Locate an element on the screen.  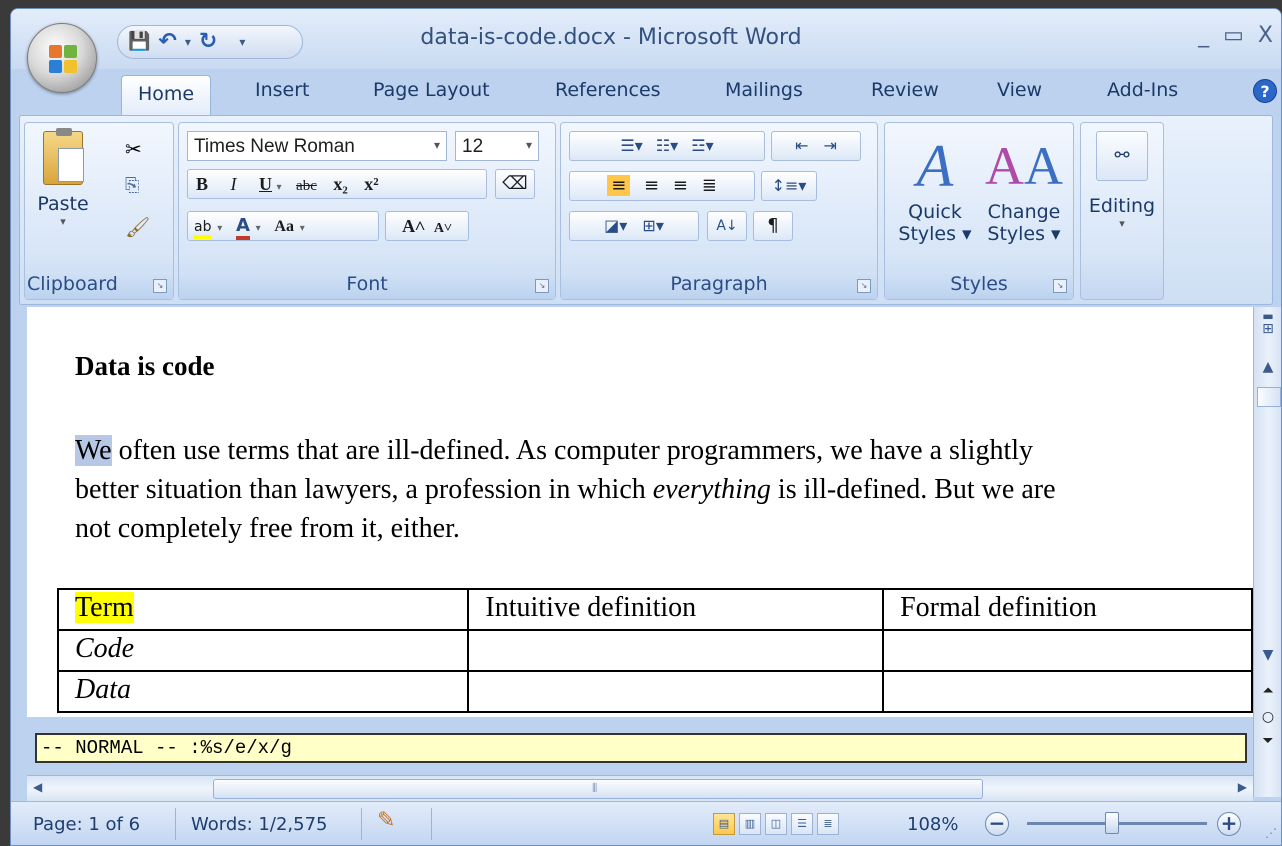
window-controls: _ ▭ X is located at coordinates (1235, 35).